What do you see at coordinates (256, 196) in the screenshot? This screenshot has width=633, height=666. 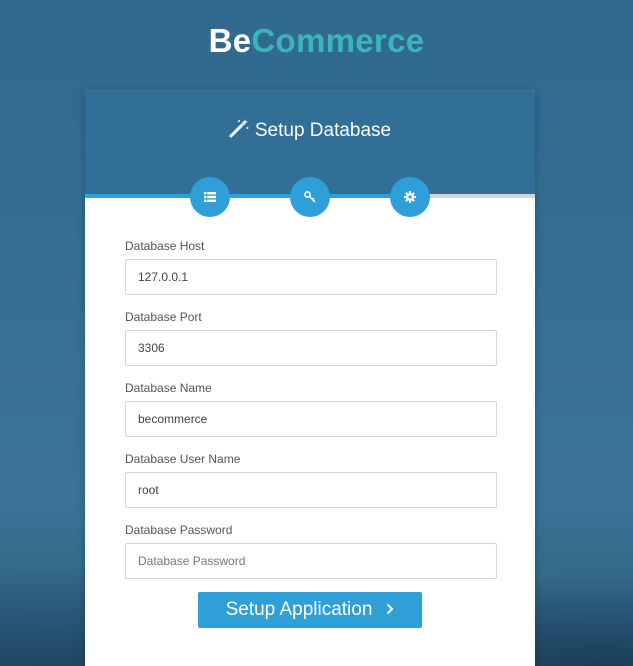 I see `progress-fill` at bounding box center [256, 196].